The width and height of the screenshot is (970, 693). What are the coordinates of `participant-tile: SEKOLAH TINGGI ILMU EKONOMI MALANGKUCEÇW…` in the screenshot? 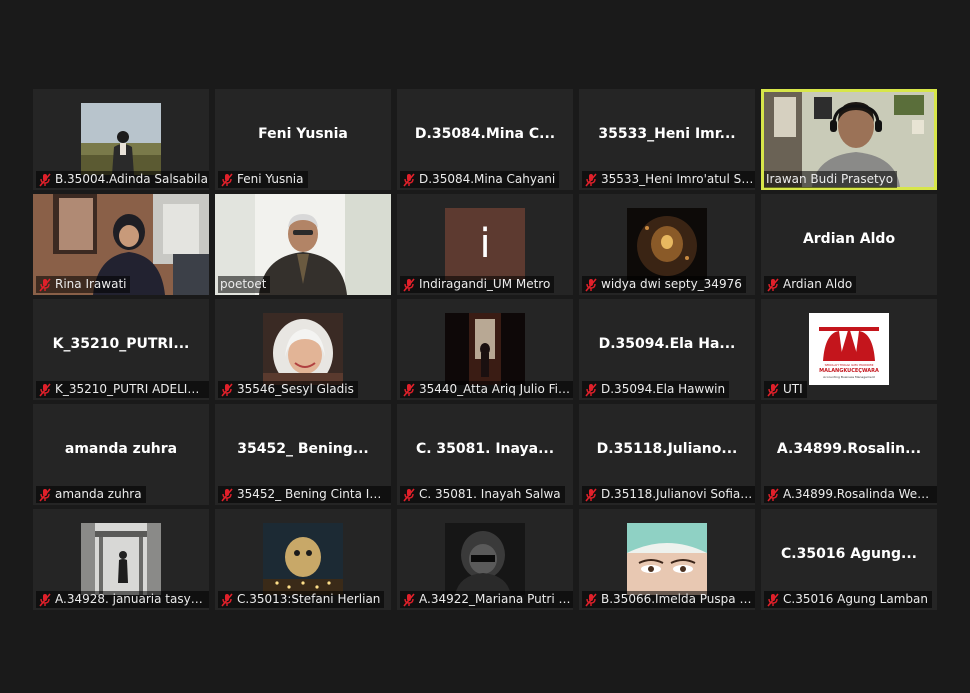 It's located at (849, 349).